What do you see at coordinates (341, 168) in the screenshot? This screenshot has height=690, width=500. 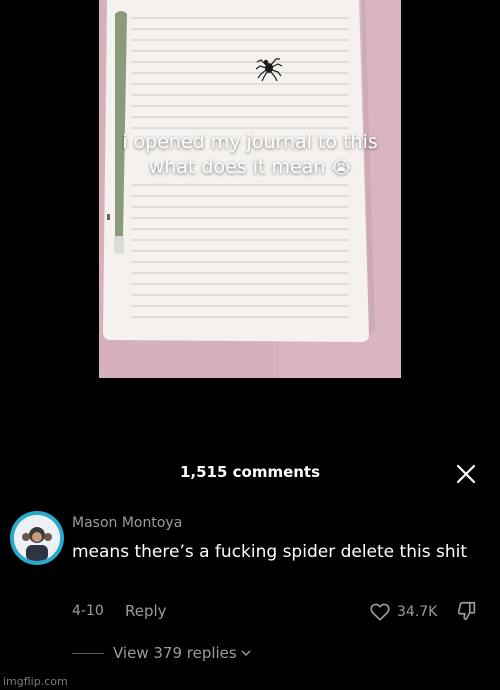 I see `crying-emoji-icon: 😭` at bounding box center [341, 168].